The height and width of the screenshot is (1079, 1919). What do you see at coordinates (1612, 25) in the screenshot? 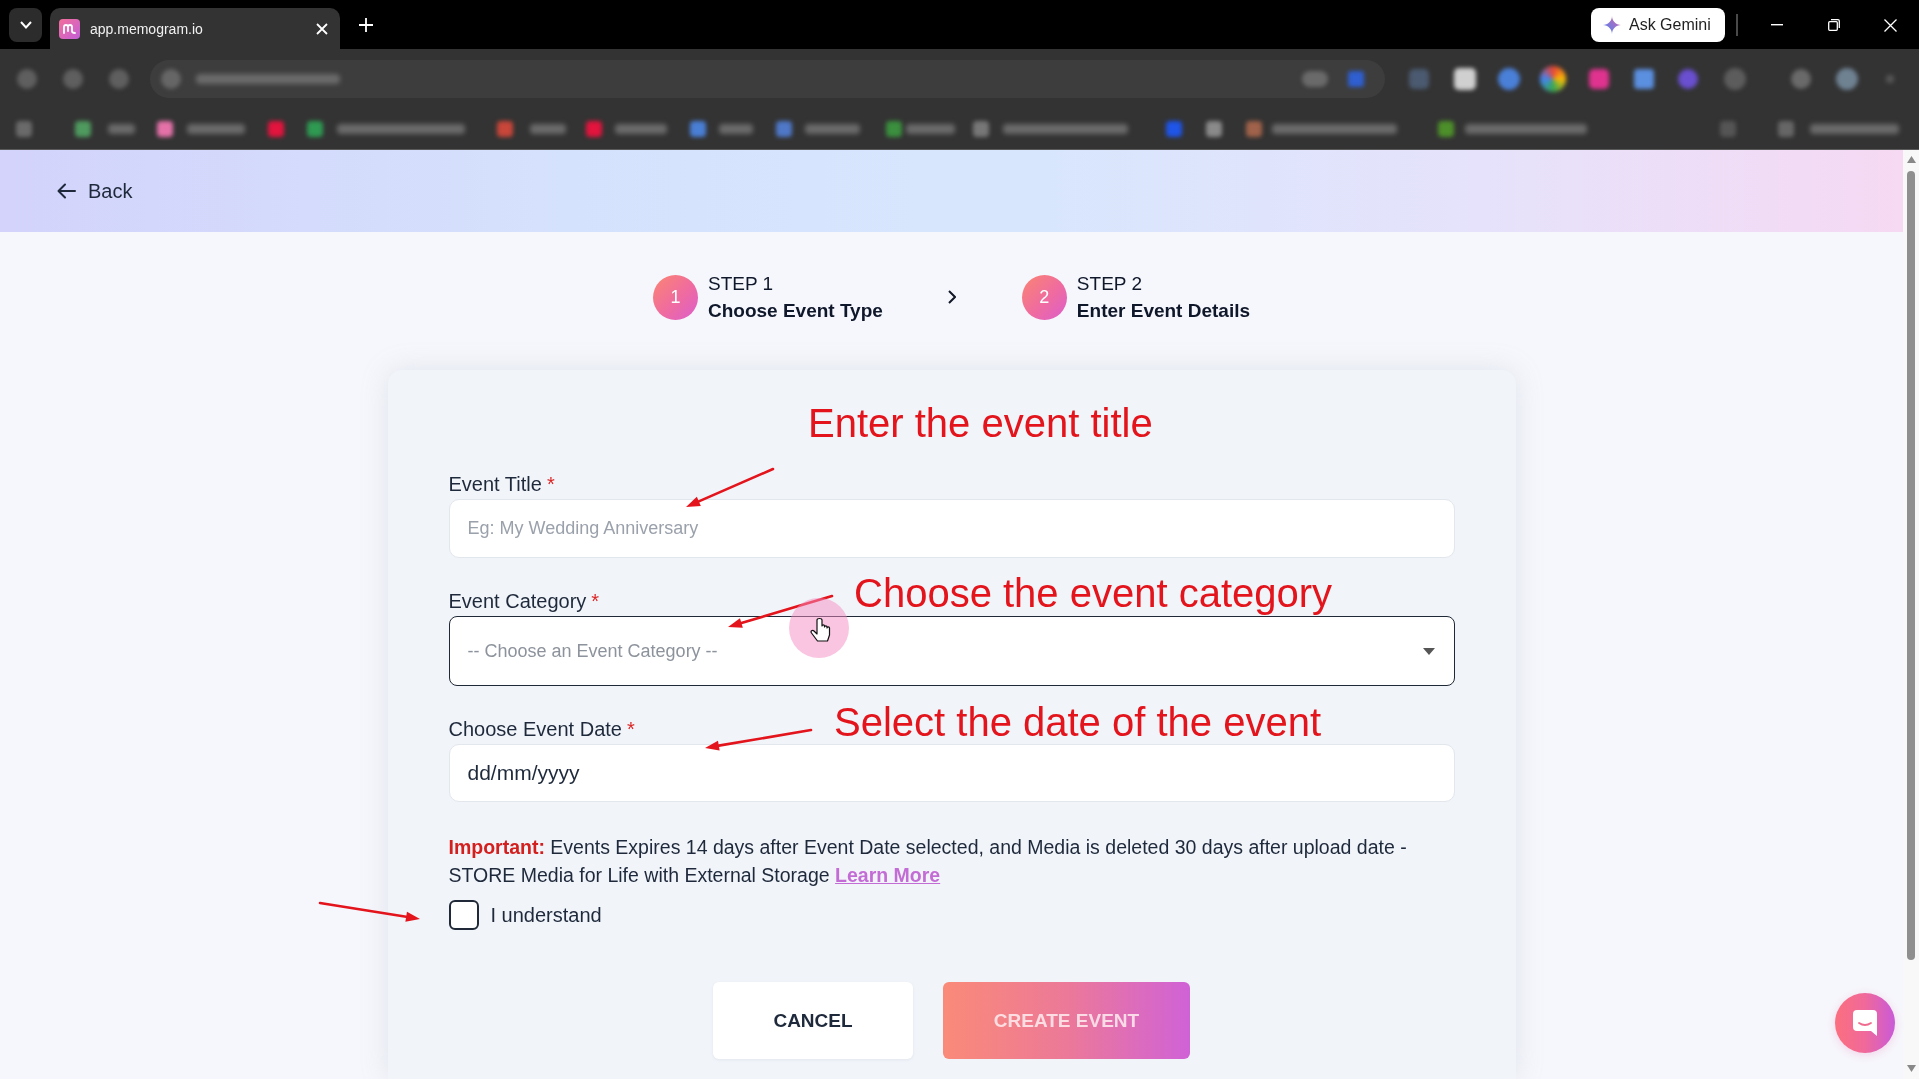
I see `sparkle-icon` at bounding box center [1612, 25].